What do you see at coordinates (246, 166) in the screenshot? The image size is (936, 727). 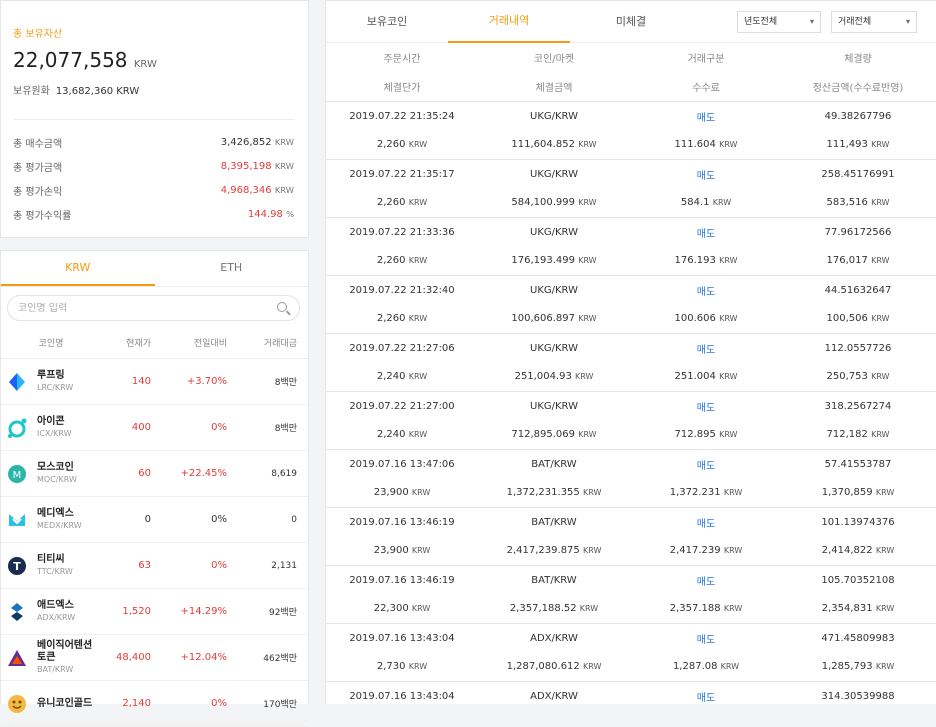 I see `asset-row-number: 8,395,198` at bounding box center [246, 166].